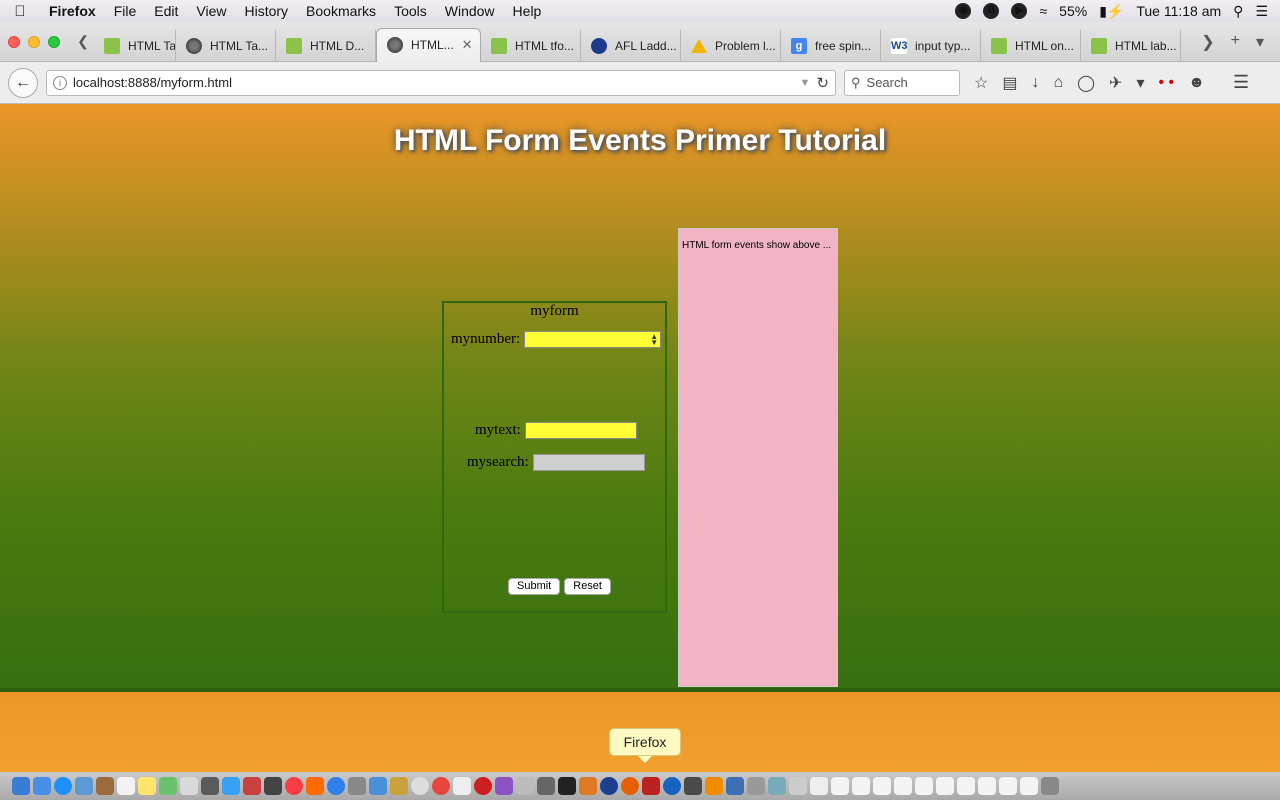  Describe the element at coordinates (991, 11) in the screenshot. I see `bold-b-icon: B` at that location.